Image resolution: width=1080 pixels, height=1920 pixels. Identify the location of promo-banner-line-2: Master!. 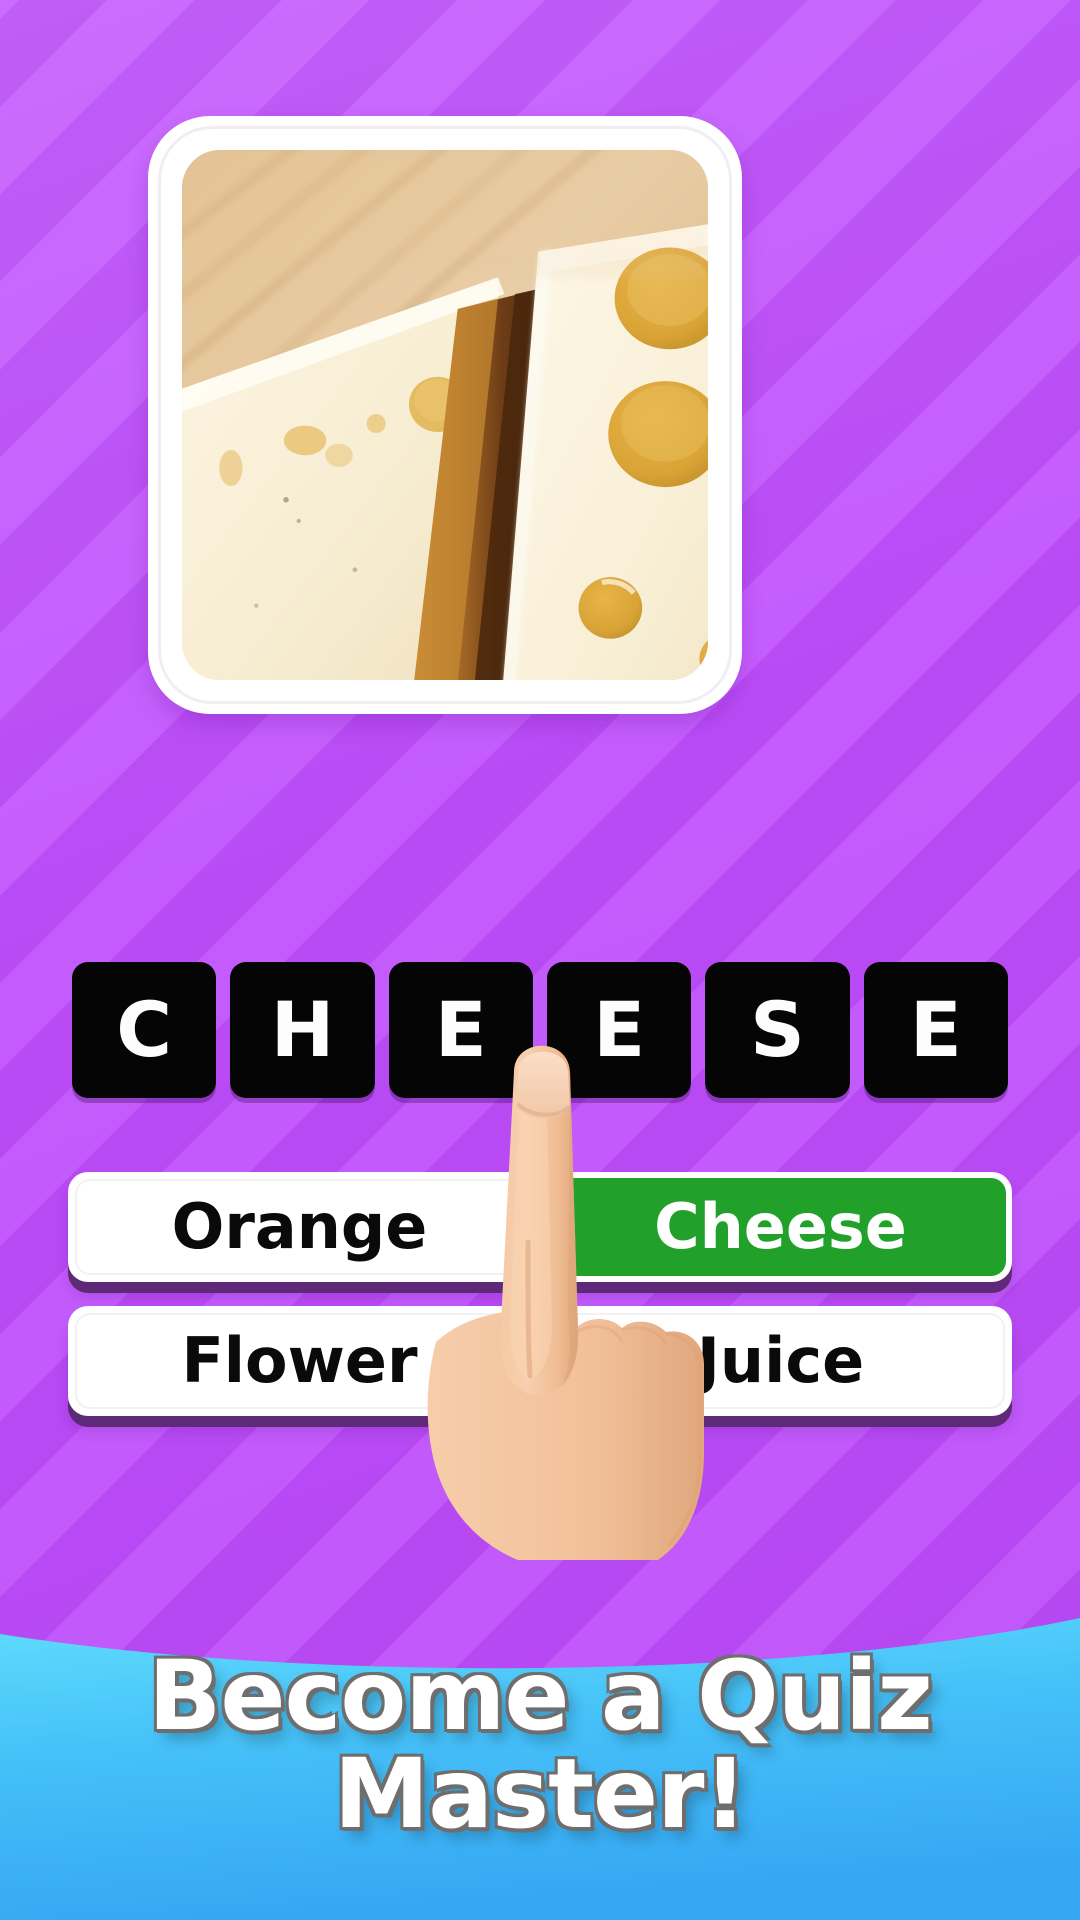
(540, 1793).